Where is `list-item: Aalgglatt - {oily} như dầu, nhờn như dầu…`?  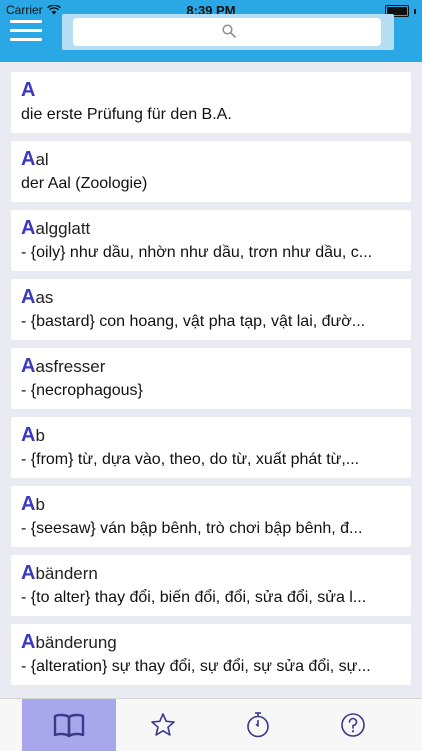 list-item: Aalgglatt - {oily} như dầu, nhờn như dầu… is located at coordinates (211, 240).